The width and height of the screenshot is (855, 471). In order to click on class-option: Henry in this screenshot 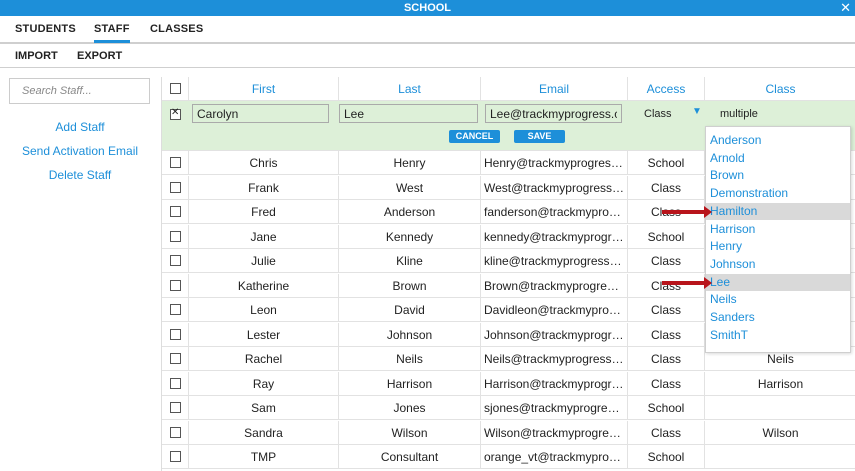, I will do `click(778, 246)`.